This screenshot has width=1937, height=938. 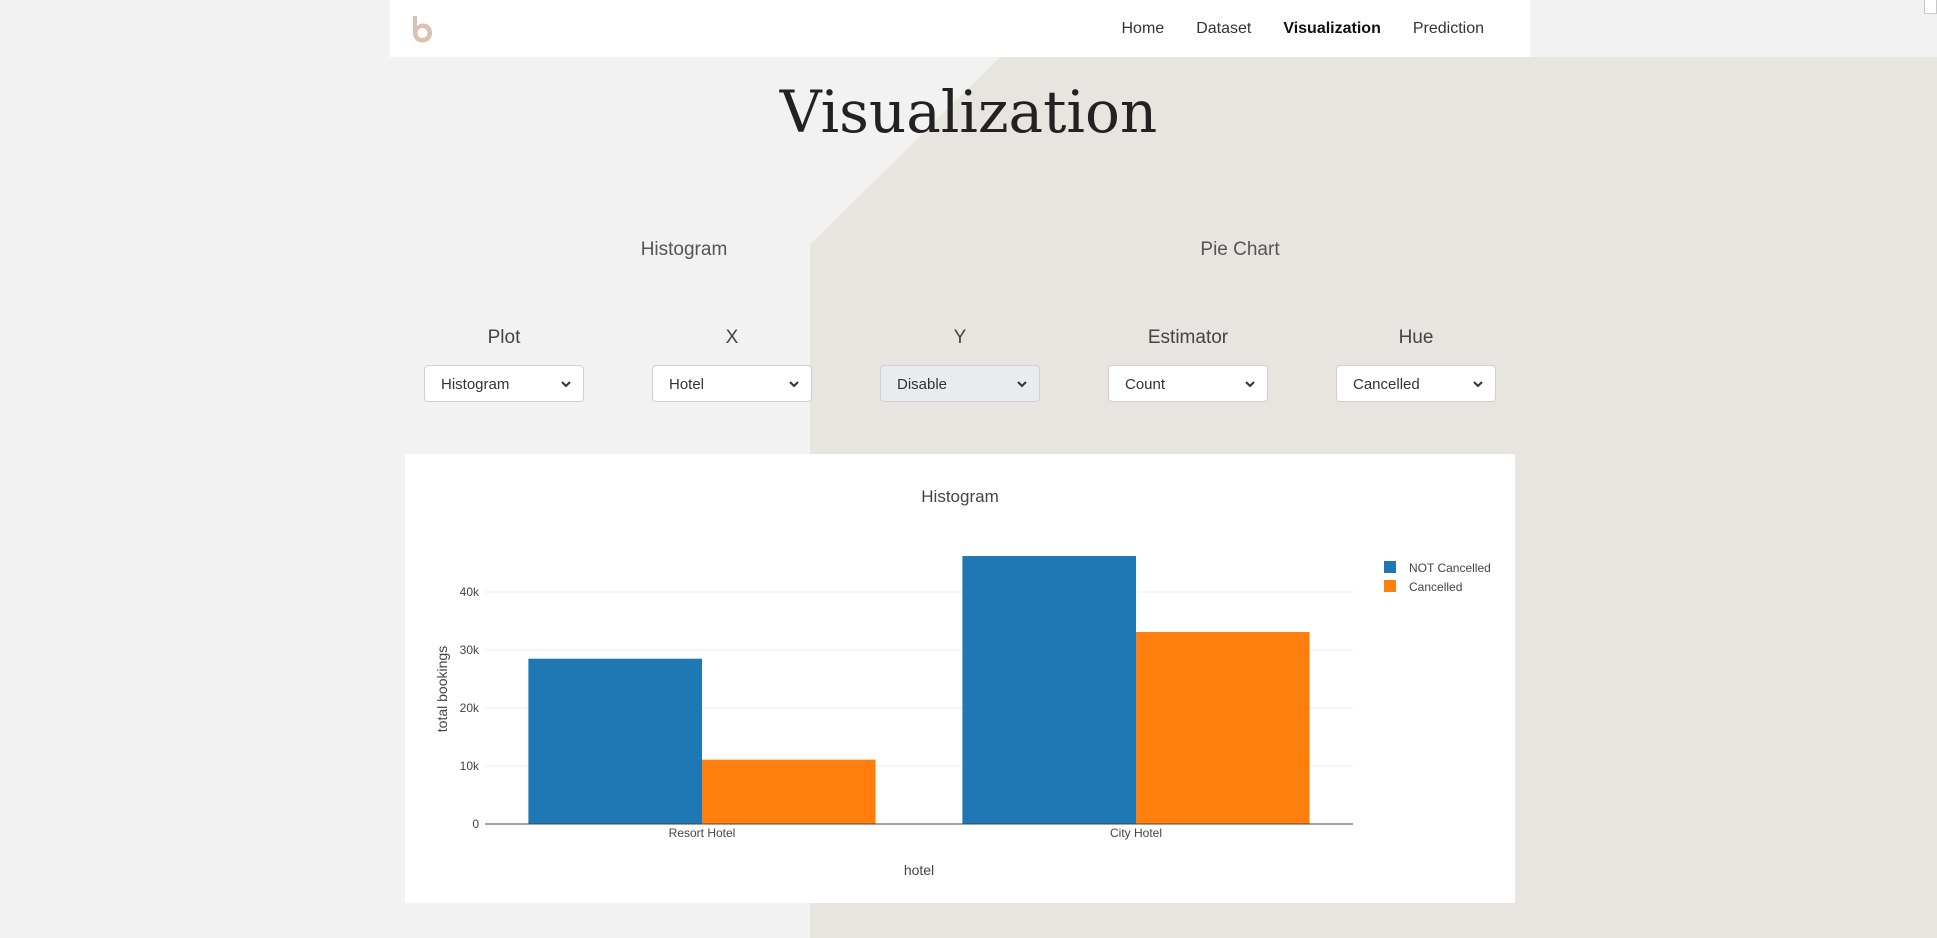 What do you see at coordinates (960, 28) in the screenshot?
I see `navbar: Home Dataset Visualization Prediction` at bounding box center [960, 28].